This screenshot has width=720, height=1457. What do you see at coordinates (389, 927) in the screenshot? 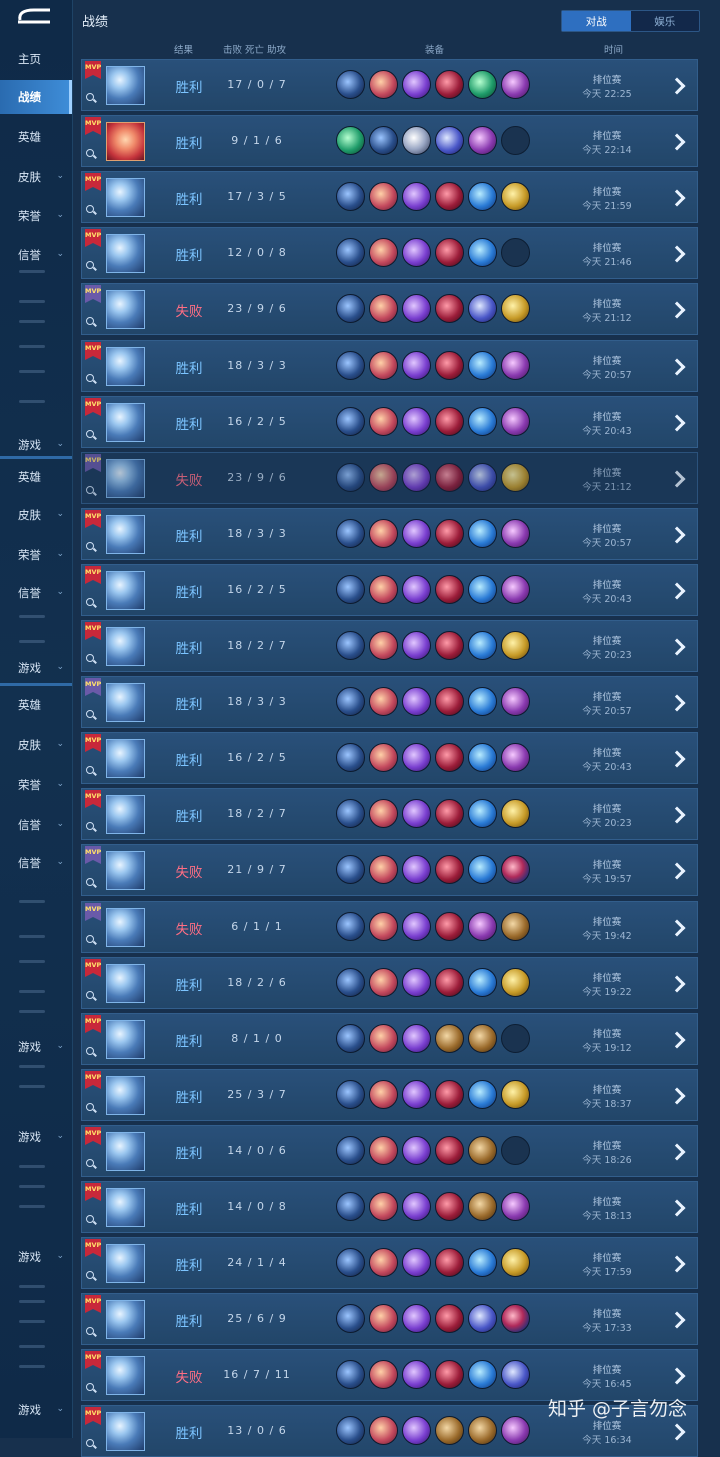
I see `match-row: MVP 失败 6 / 1 / 1 排位赛 今天 19:42` at bounding box center [389, 927].